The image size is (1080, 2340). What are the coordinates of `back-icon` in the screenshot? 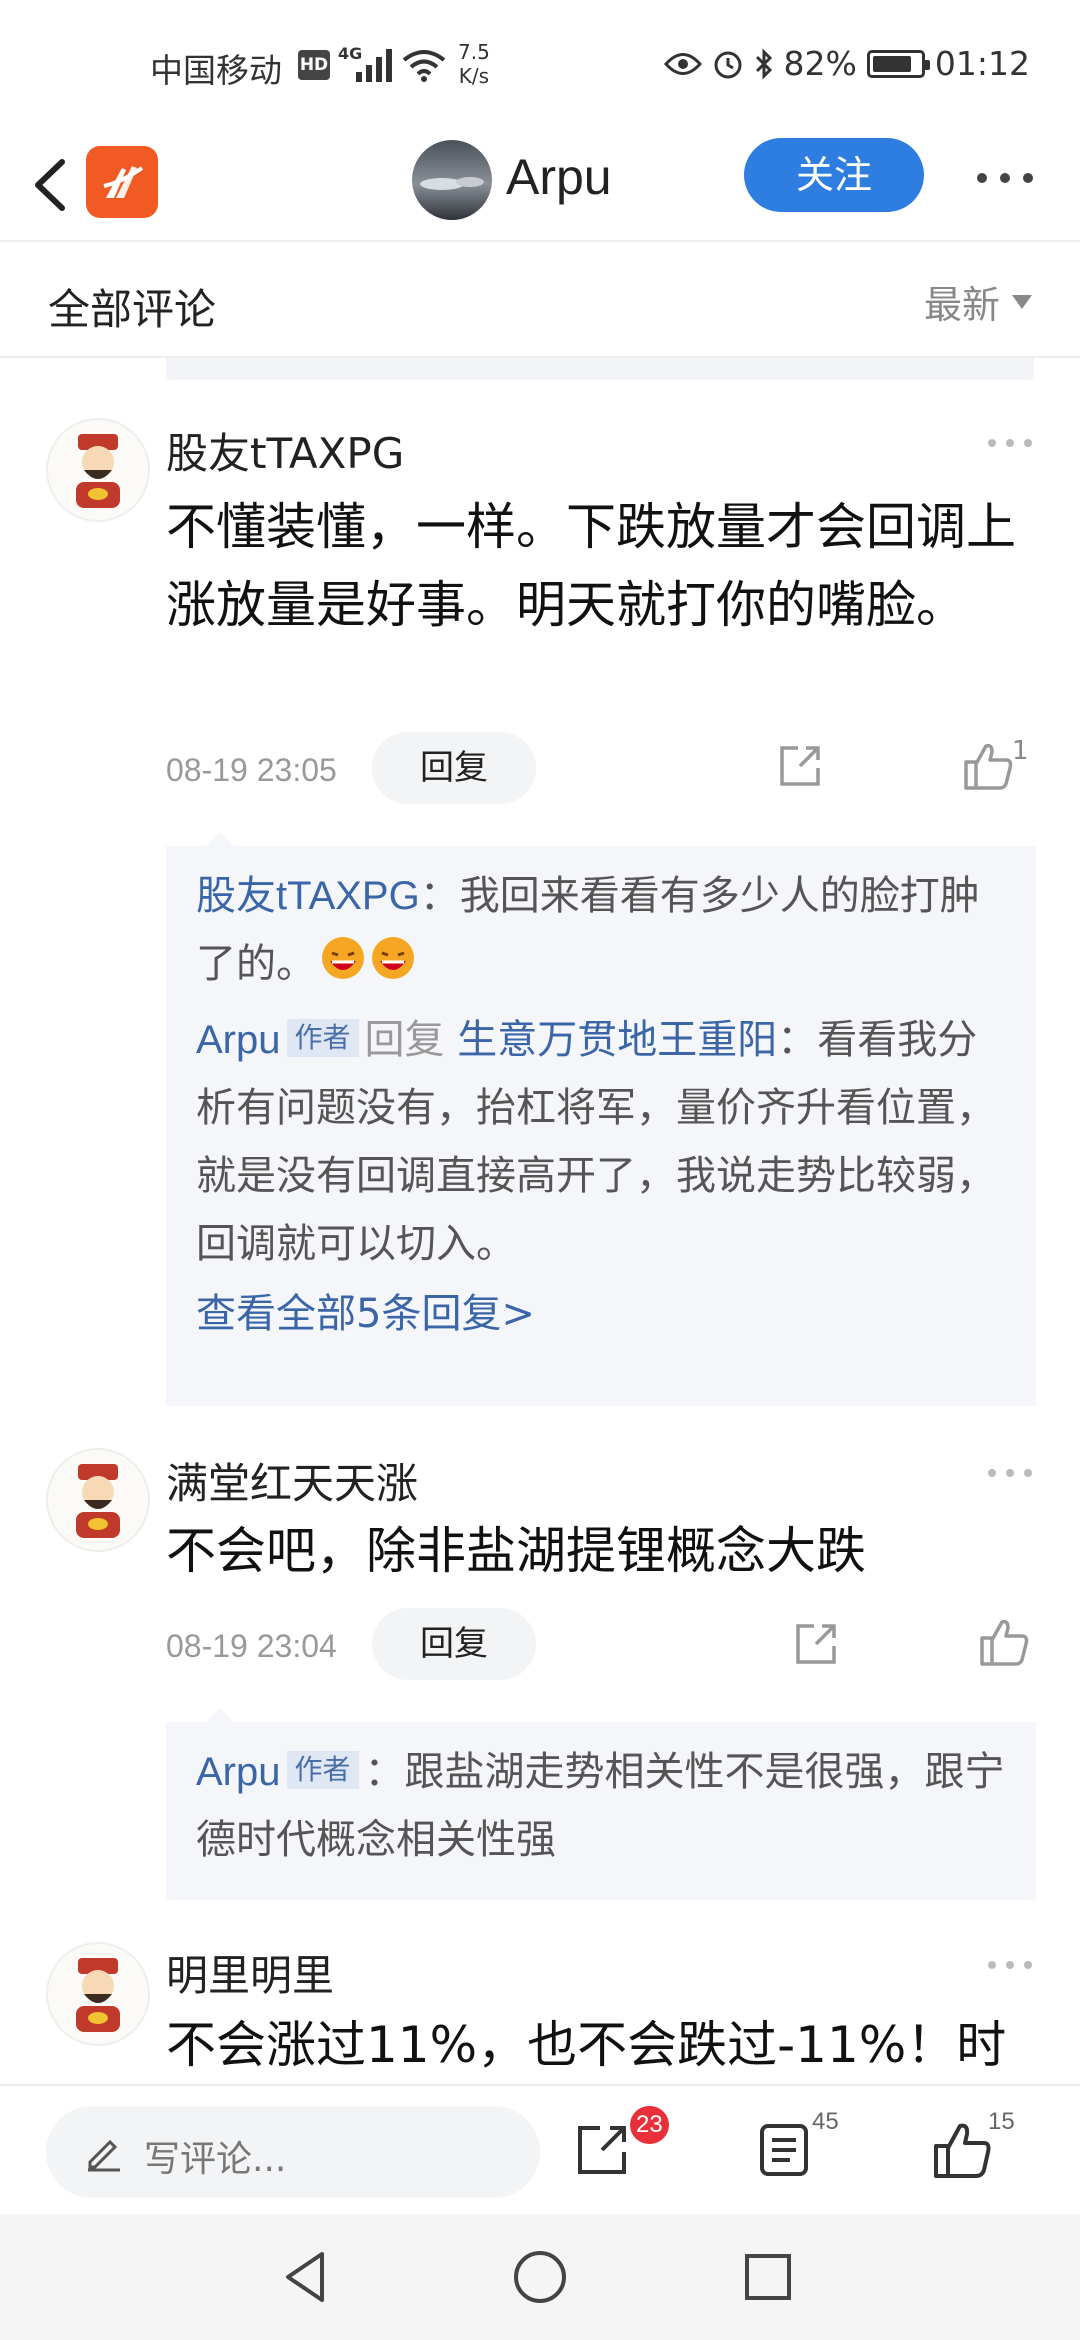 It's located at (50, 185).